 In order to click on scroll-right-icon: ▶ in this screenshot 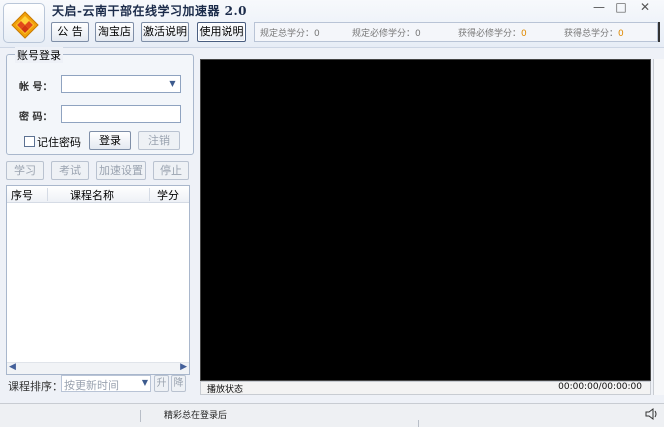, I will do `click(183, 367)`.